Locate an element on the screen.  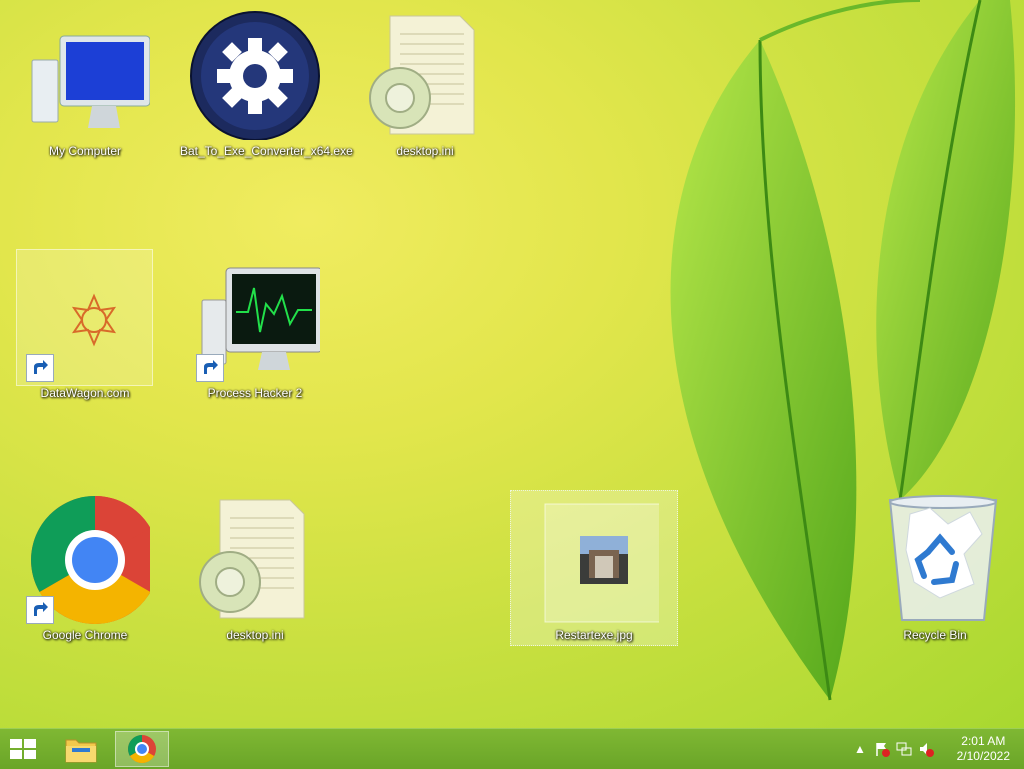
clock: 2:01 AM 2/10/2022 is located at coordinates (983, 749).